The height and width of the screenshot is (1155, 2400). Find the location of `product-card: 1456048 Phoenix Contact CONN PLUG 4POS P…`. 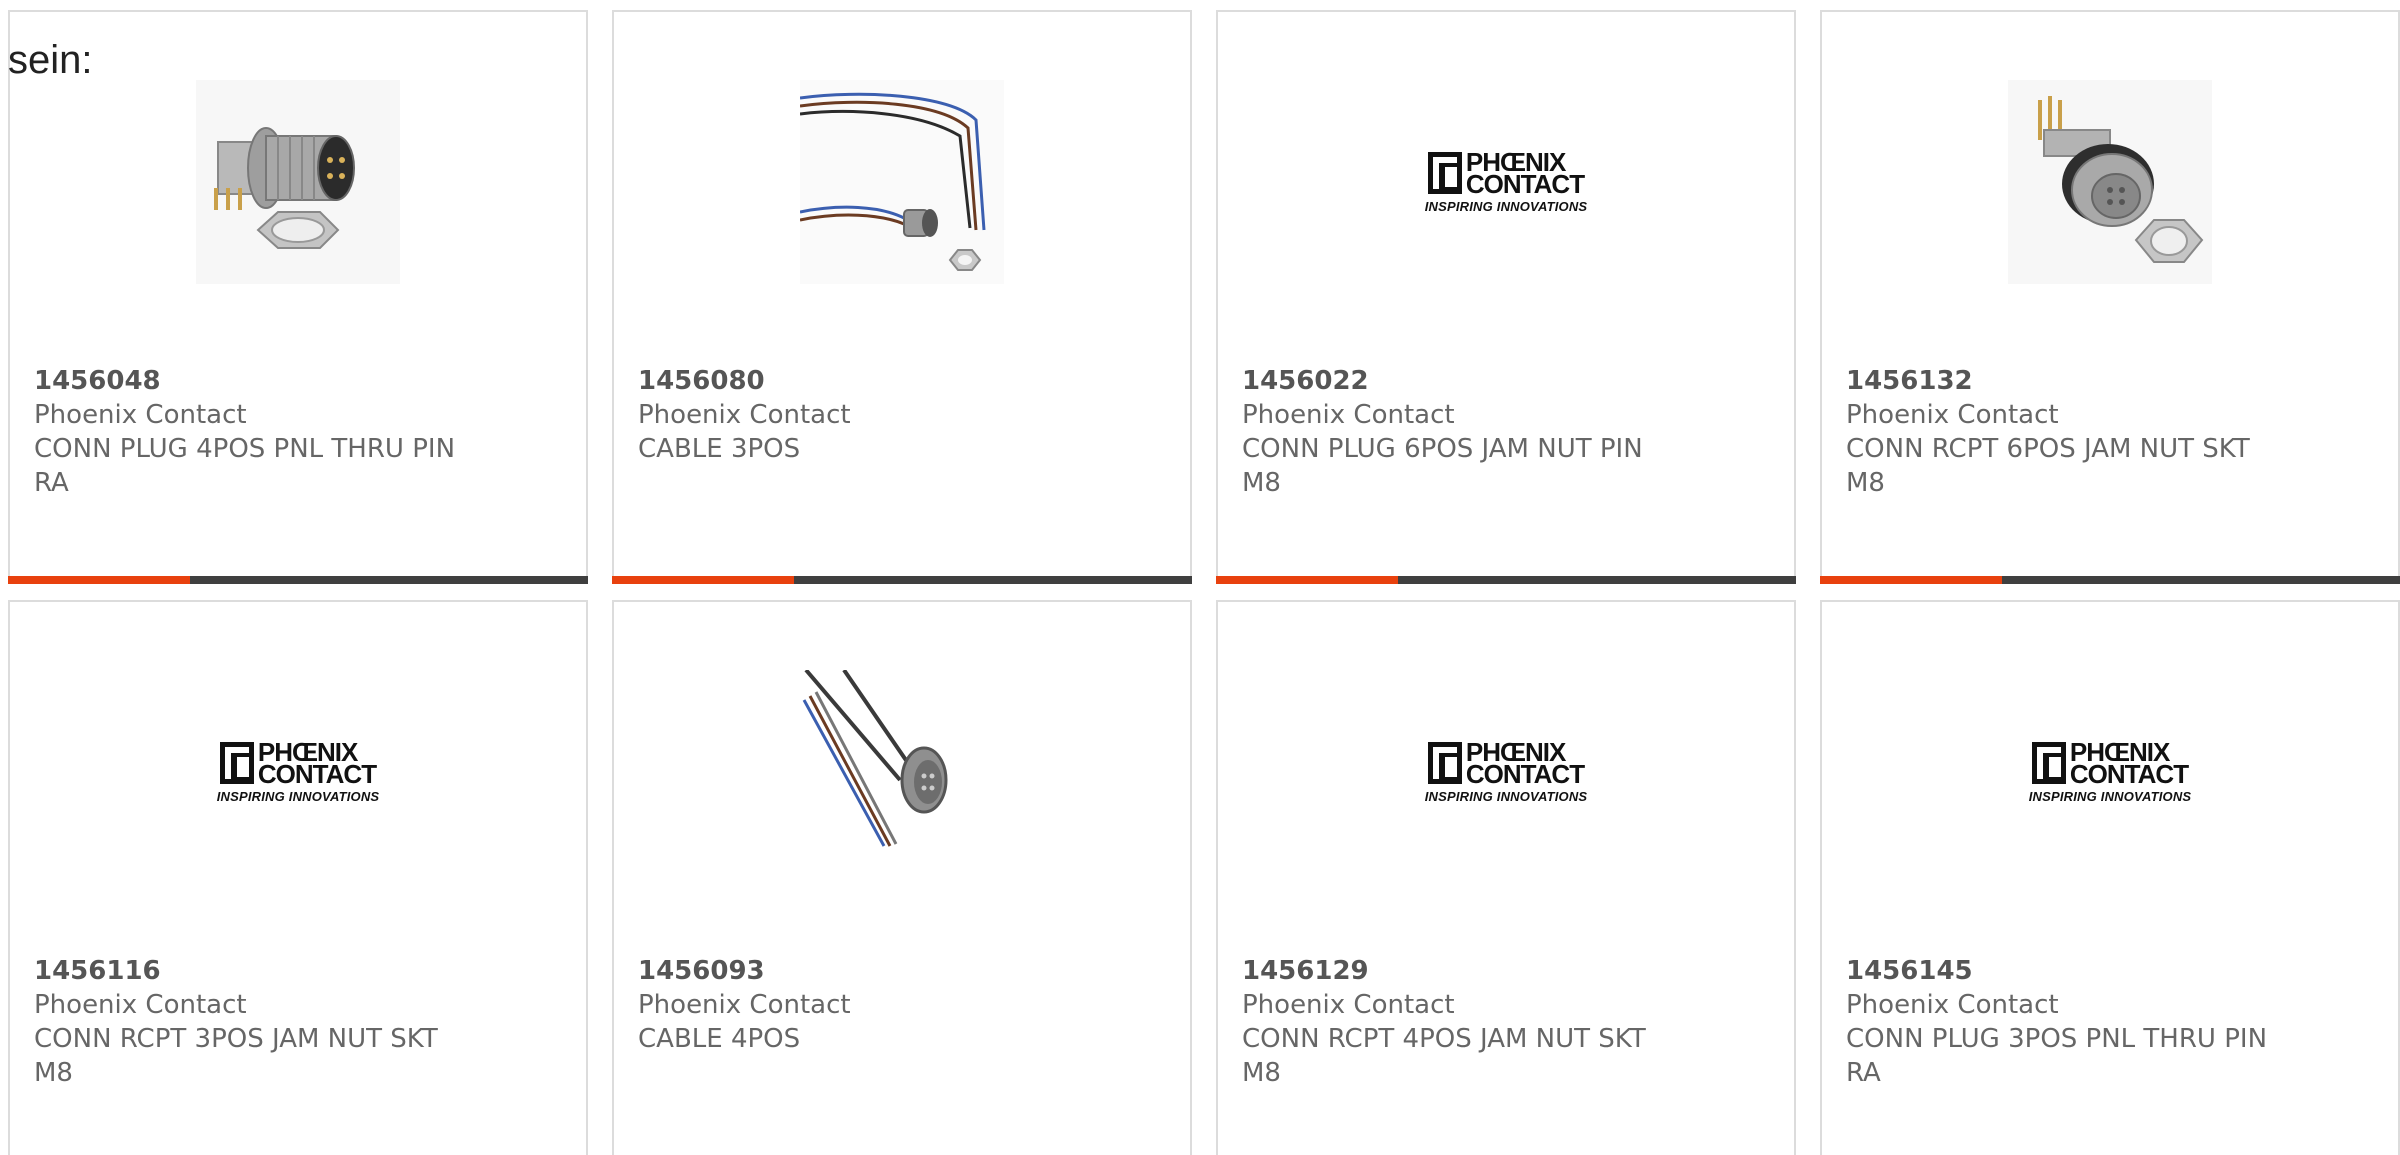

product-card: 1456048 Phoenix Contact CONN PLUG 4POS P… is located at coordinates (298, 297).